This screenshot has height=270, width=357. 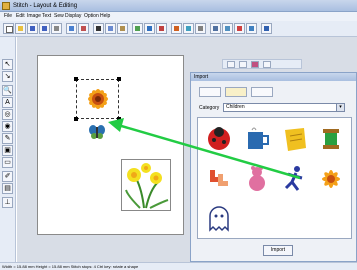 What do you see at coordinates (7, 76) in the screenshot?
I see `point-icon: ↘` at bounding box center [7, 76].